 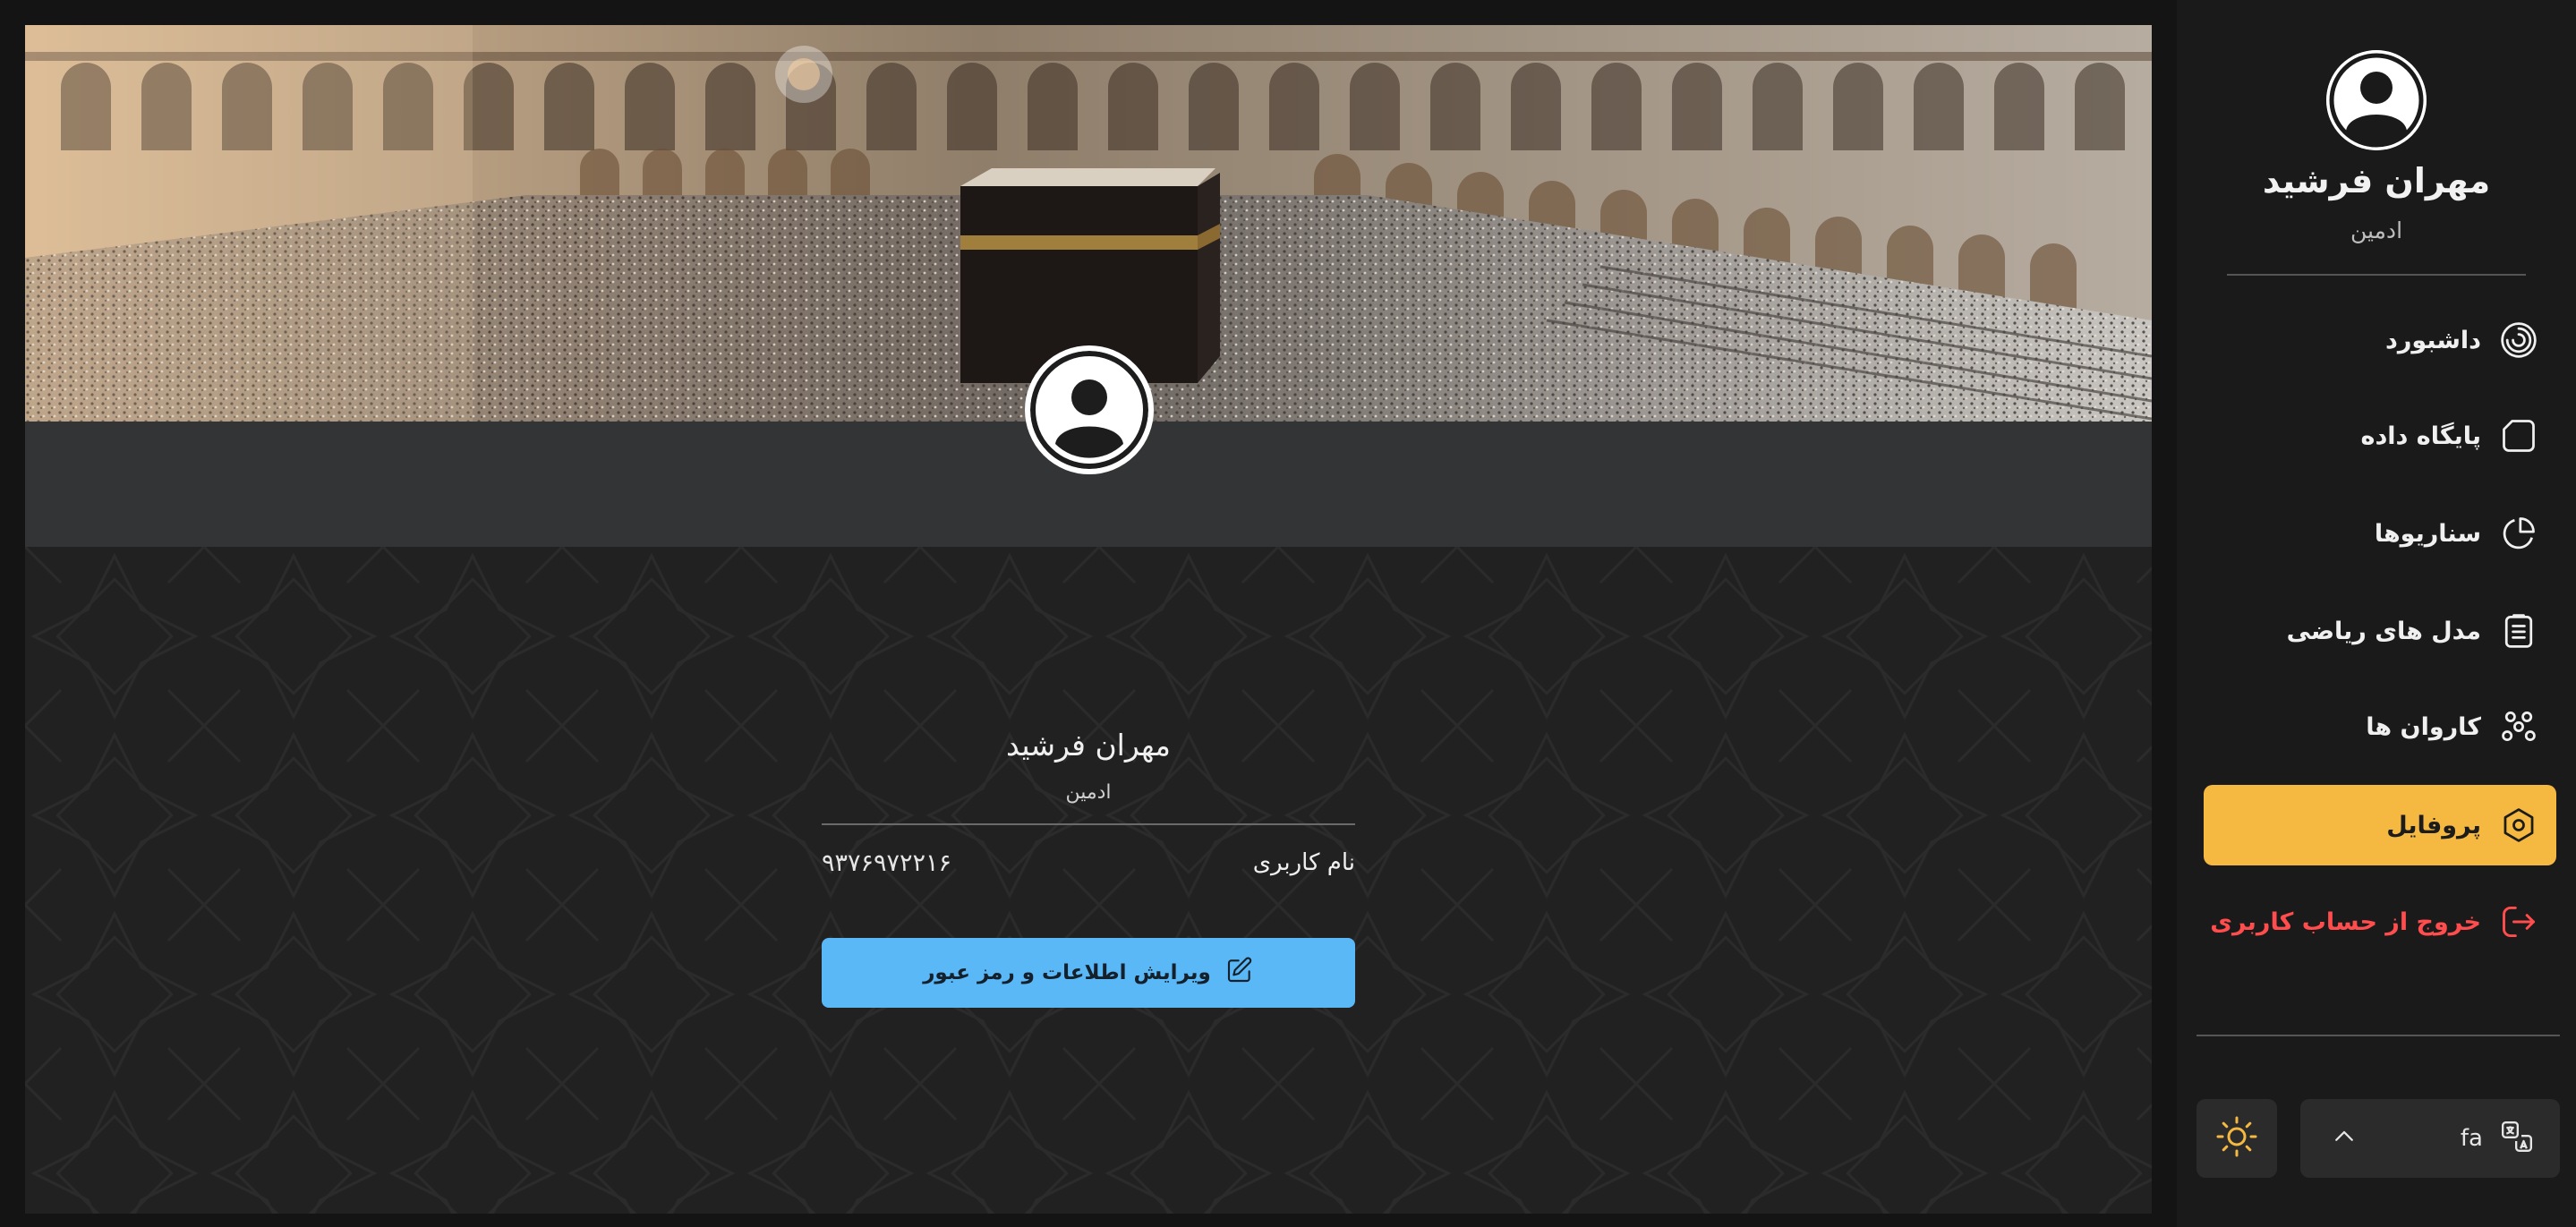 I want to click on profile-name: مهران فرشید, so click(x=1088, y=746).